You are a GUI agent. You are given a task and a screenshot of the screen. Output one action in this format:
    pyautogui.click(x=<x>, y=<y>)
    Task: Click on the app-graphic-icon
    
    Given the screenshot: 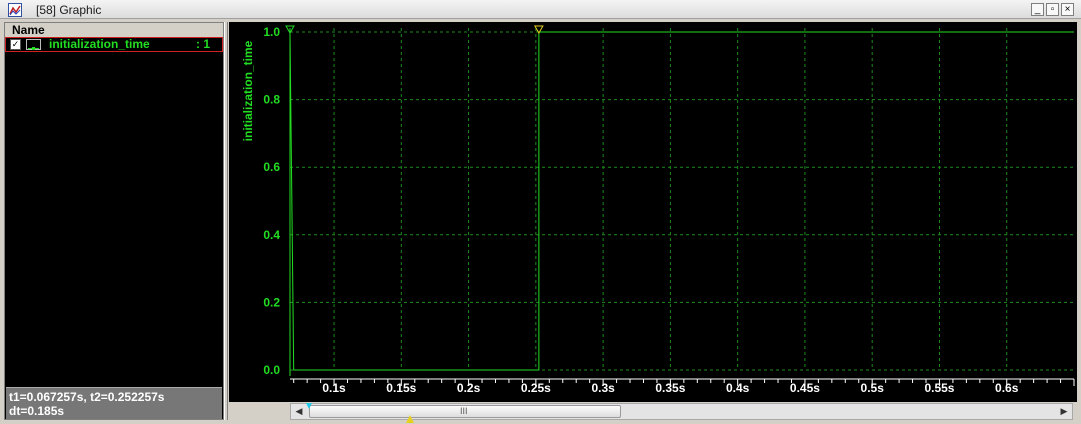 What is the action you would take?
    pyautogui.click(x=15, y=10)
    